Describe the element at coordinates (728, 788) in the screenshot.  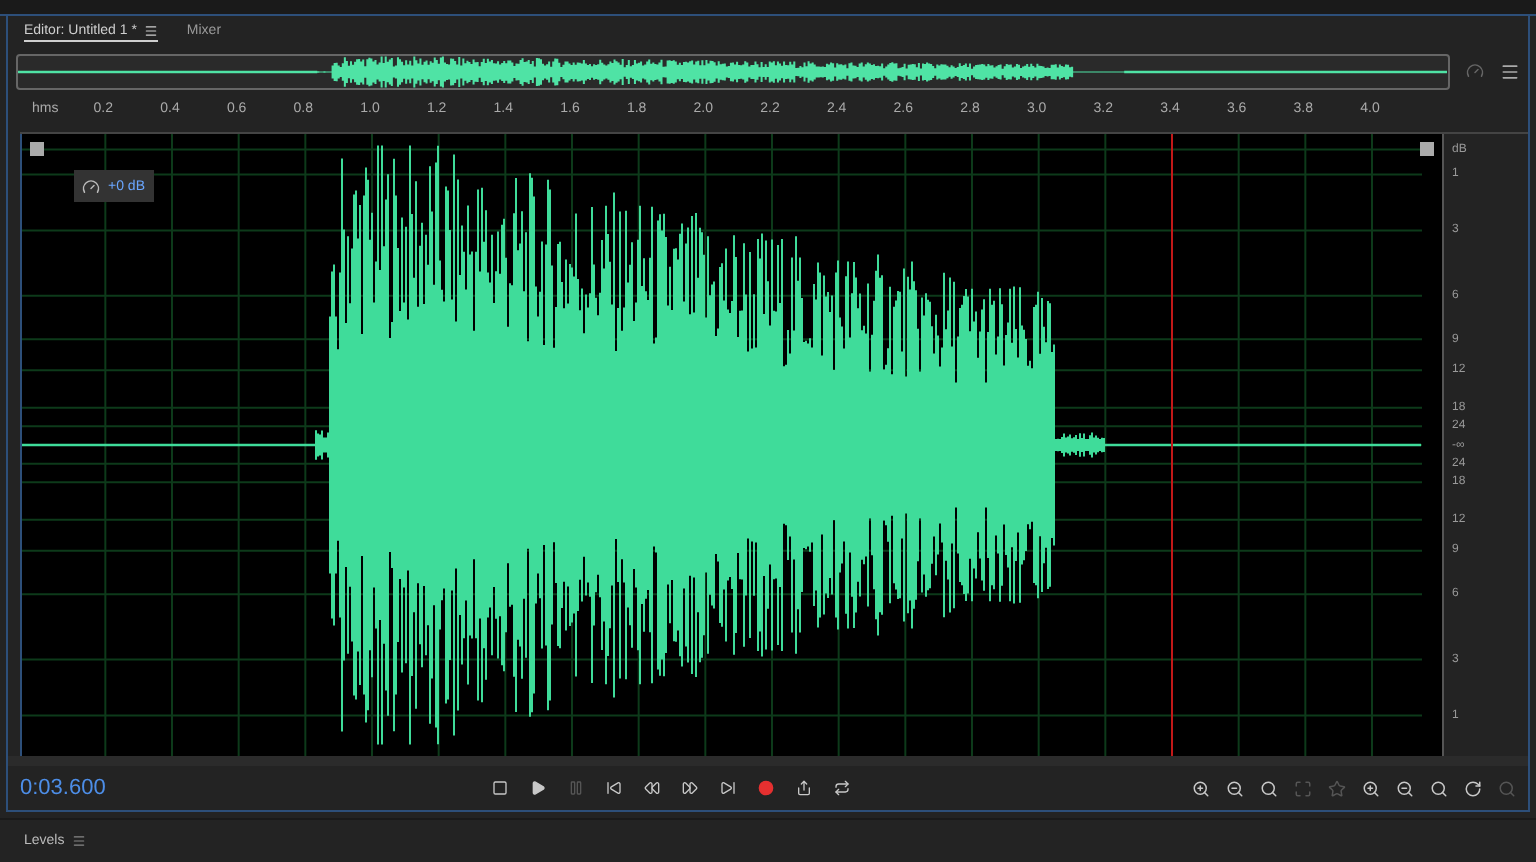
I see `skip-forward-button` at that location.